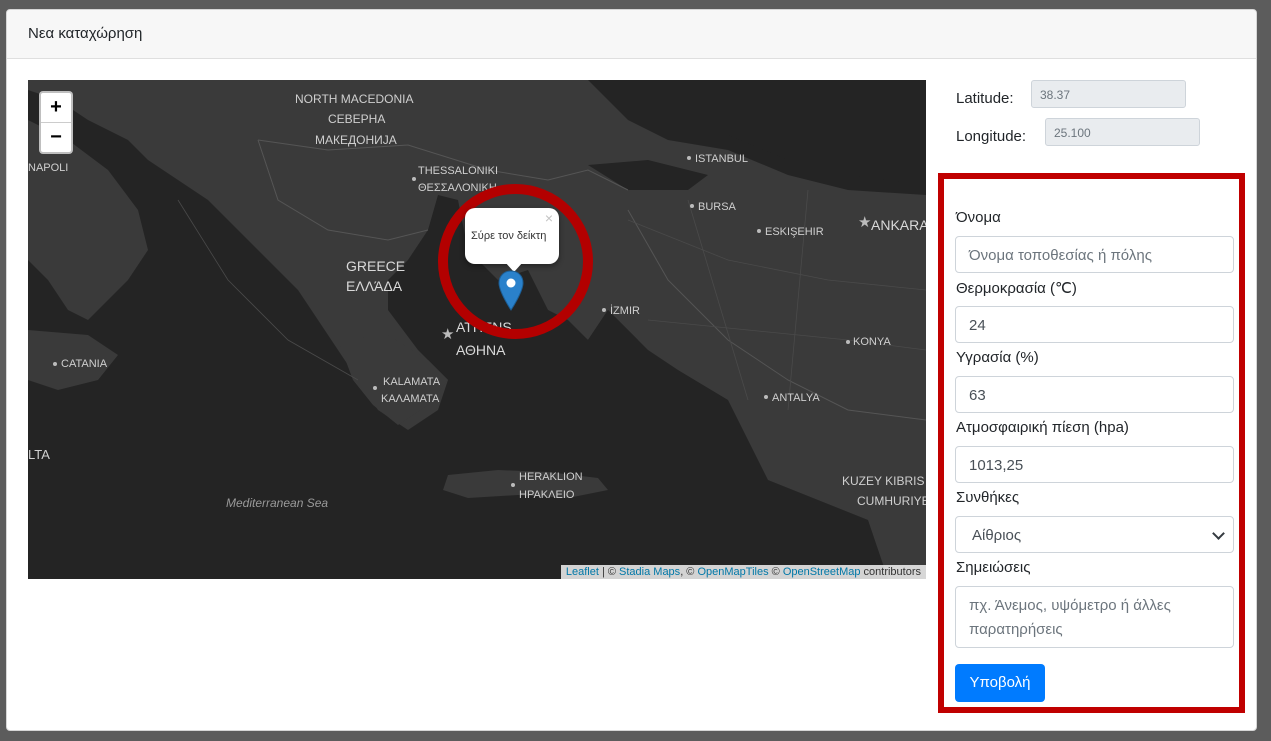 This screenshot has height=741, width=1271. Describe the element at coordinates (978, 217) in the screenshot. I see `name-label: Όνομα` at that location.